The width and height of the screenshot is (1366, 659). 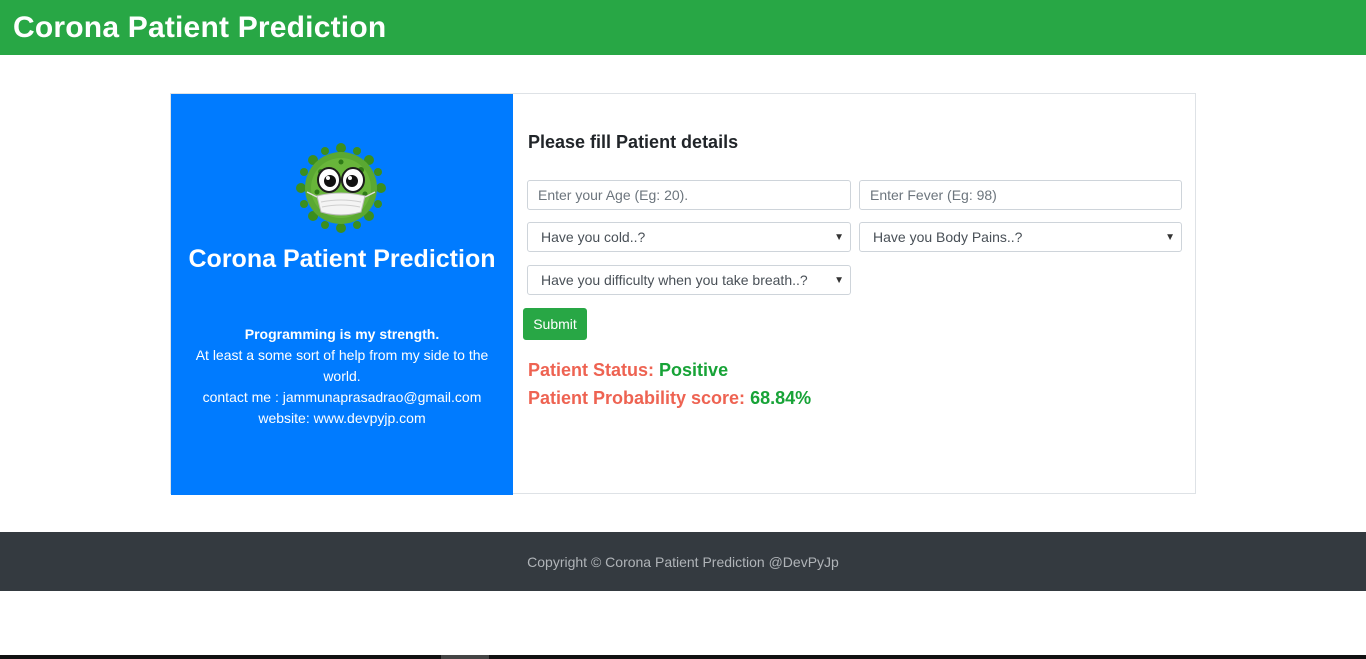 What do you see at coordinates (633, 142) in the screenshot?
I see `form-title: Please fill Patient details` at bounding box center [633, 142].